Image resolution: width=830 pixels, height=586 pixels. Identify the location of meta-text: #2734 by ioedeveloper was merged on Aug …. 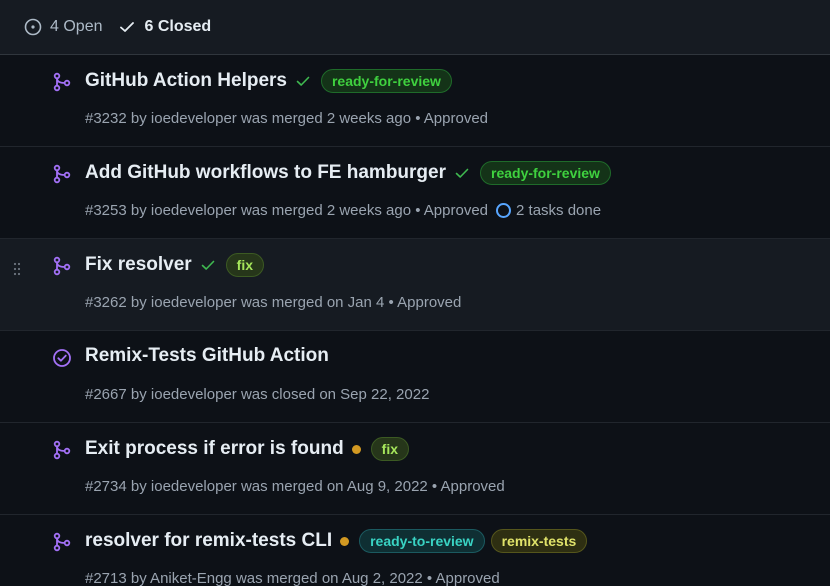
(295, 486).